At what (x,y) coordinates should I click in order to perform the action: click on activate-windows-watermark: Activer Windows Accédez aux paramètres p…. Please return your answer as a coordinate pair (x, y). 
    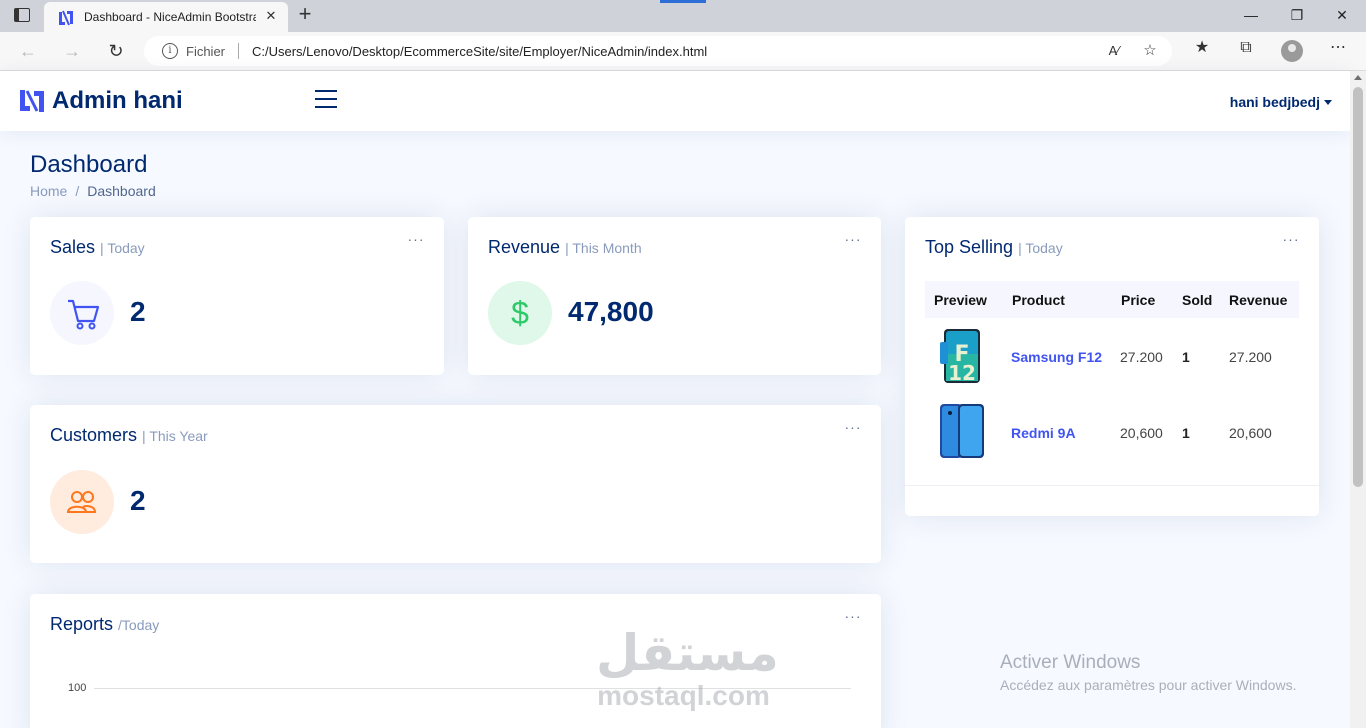
    Looking at the image, I should click on (1148, 672).